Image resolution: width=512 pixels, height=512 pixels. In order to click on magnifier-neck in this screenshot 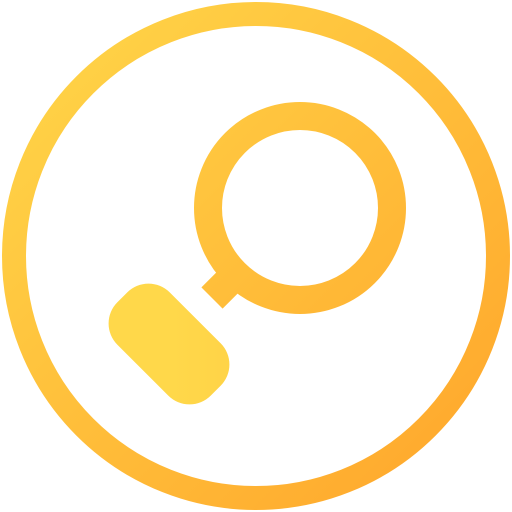, I will do `click(225, 285)`.